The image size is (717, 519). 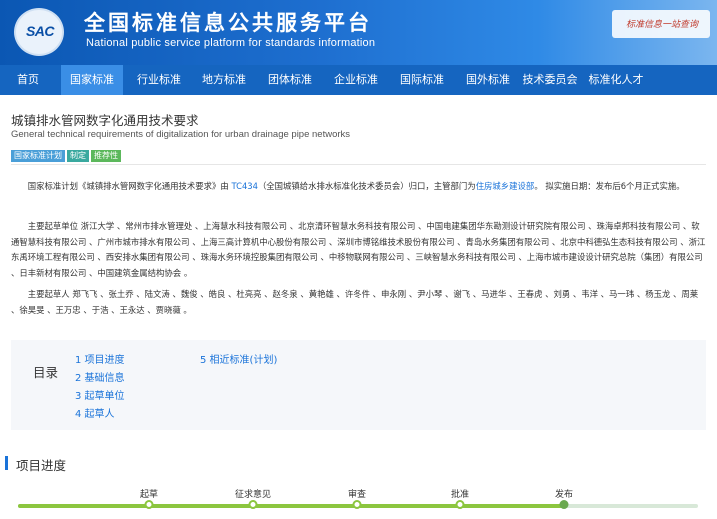 What do you see at coordinates (105, 120) in the screenshot?
I see `page-title: 城镇排水管网数字化通用技术要求` at bounding box center [105, 120].